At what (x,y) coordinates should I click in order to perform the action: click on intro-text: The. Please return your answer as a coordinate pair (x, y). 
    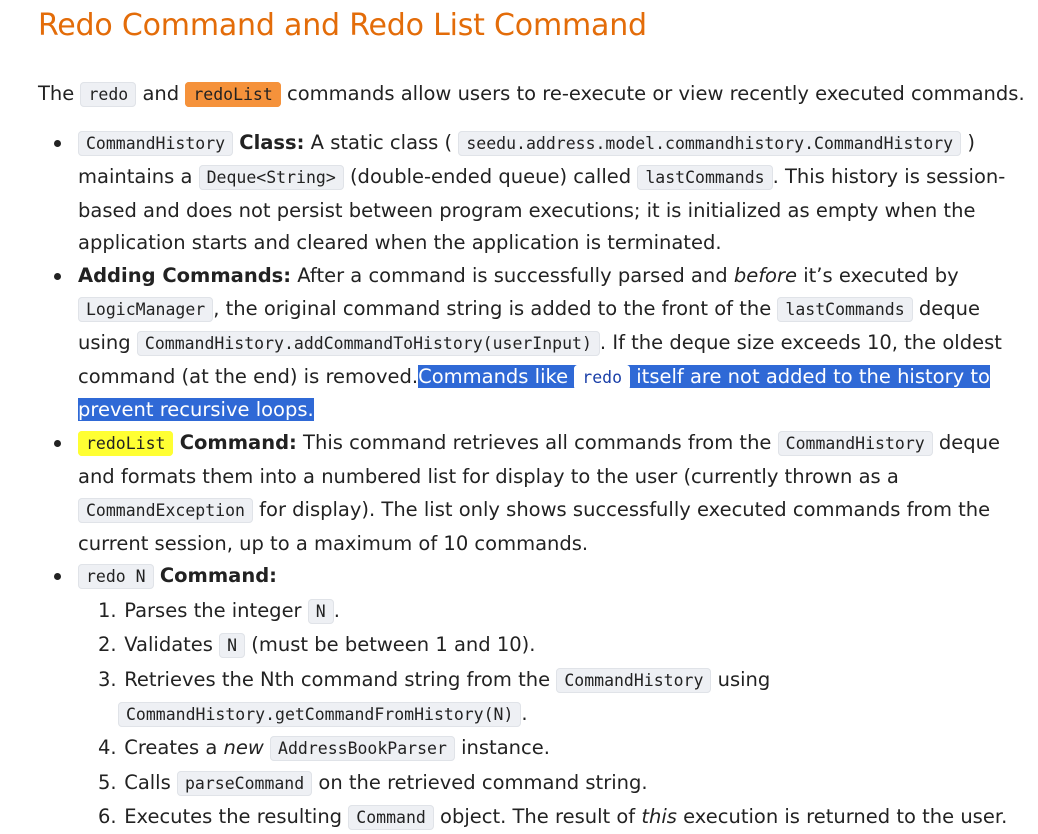
    Looking at the image, I should click on (56, 93).